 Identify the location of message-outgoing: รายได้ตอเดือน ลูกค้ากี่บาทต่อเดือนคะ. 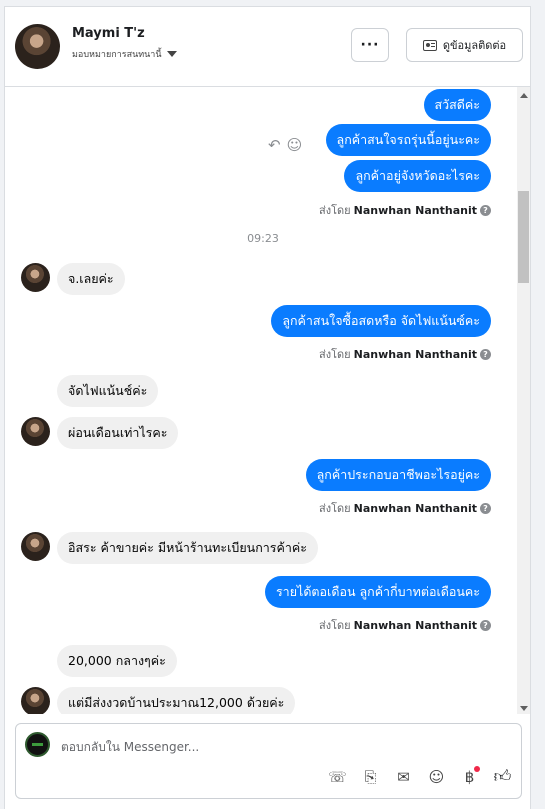
(377, 592).